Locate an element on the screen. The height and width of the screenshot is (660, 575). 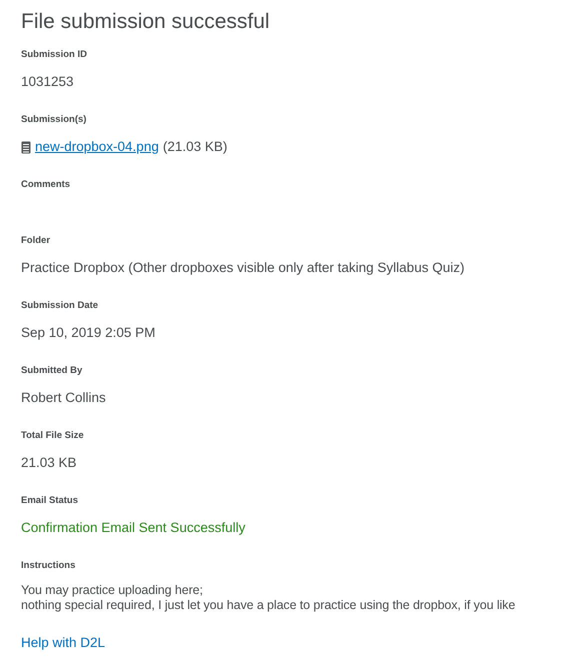
field-label: Total File Size is located at coordinates (53, 436).